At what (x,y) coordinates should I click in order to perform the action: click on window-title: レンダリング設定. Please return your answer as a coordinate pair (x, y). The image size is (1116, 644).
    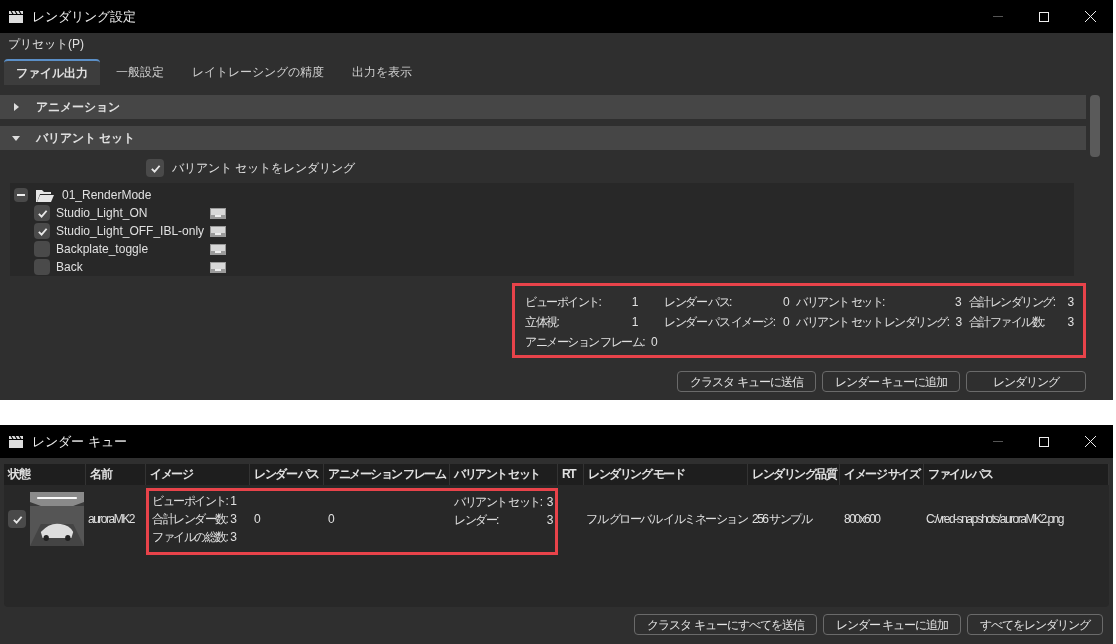
    Looking at the image, I should click on (84, 16).